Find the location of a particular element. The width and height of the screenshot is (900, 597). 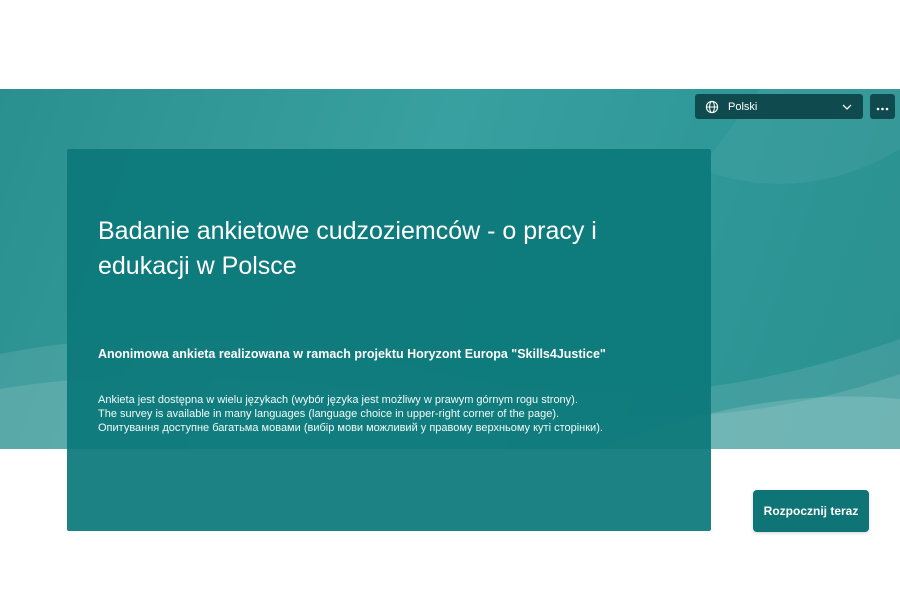

language-selector: Polski is located at coordinates (779, 106).